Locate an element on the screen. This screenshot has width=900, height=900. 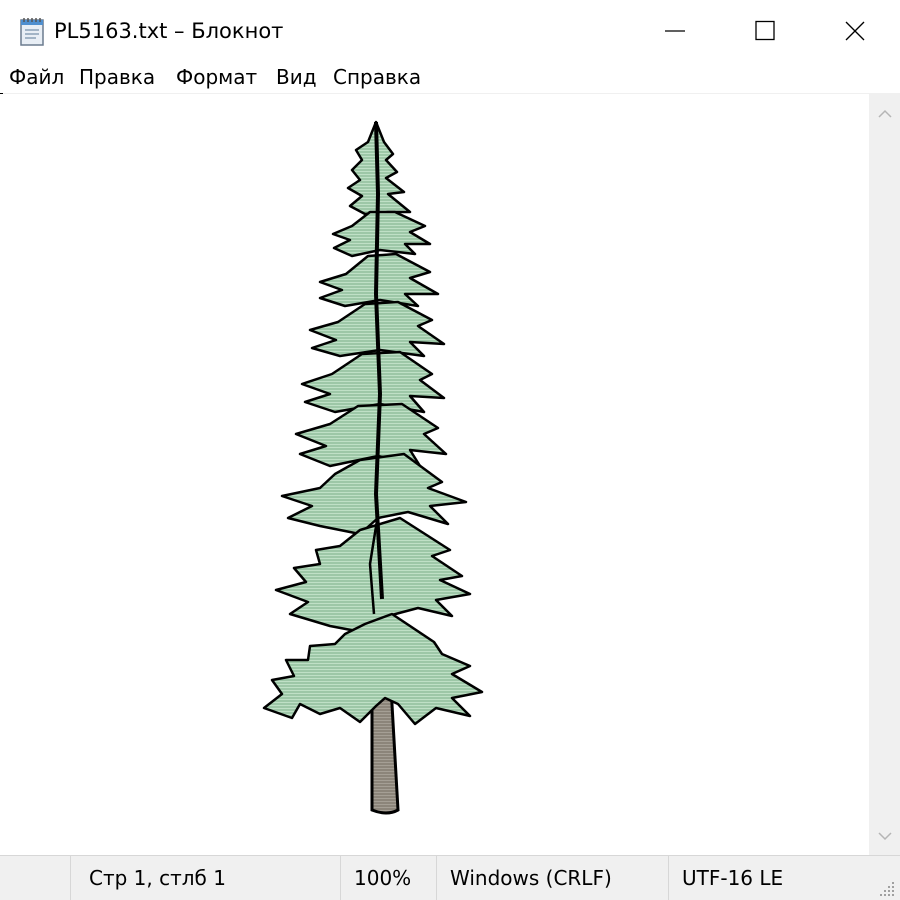
menu-edit: Правка is located at coordinates (117, 77).